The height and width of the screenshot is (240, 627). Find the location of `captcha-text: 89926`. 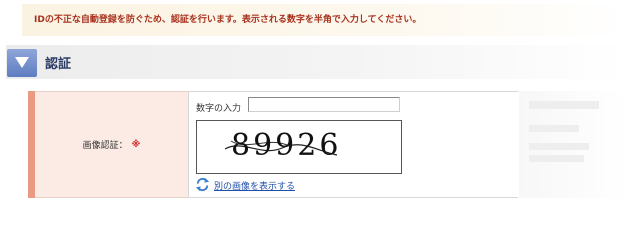

captcha-text: 89926 is located at coordinates (286, 145).